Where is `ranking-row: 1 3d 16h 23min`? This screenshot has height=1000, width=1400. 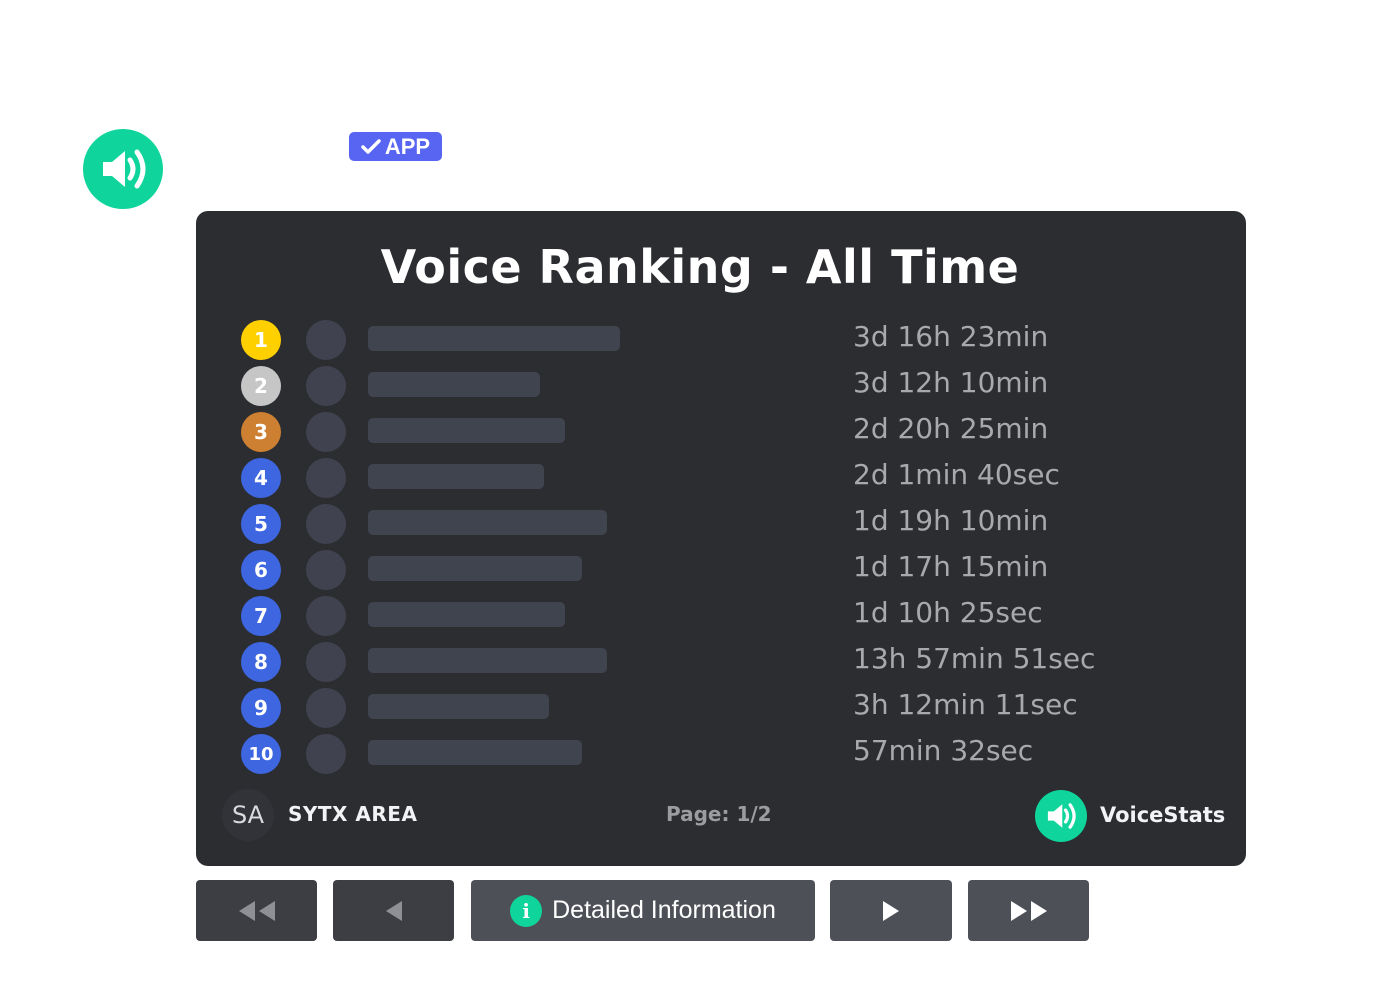
ranking-row: 1 3d 16h 23min is located at coordinates (700, 340).